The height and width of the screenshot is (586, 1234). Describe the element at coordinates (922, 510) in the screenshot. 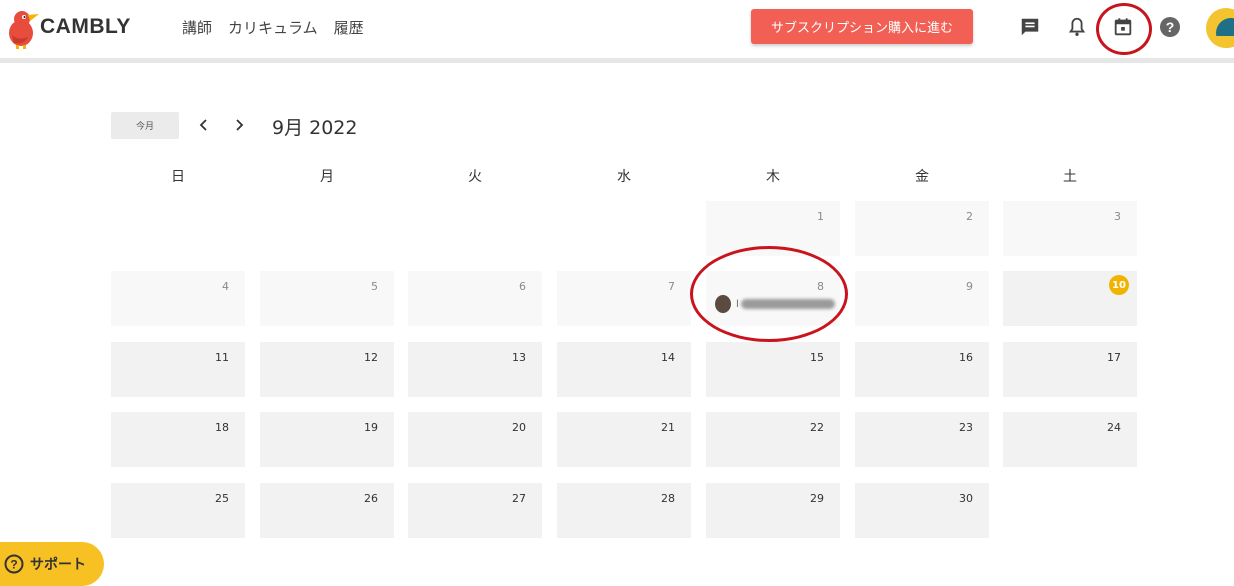

I see `day-cell: 30` at that location.